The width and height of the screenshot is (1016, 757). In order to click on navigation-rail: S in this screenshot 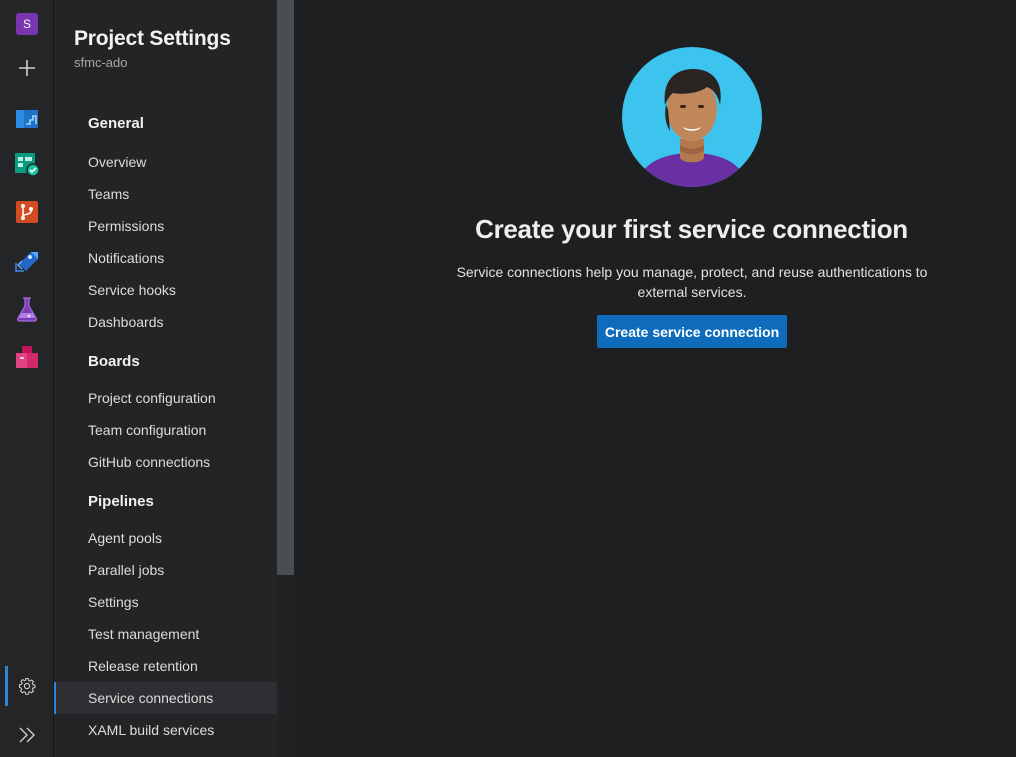, I will do `click(27, 378)`.